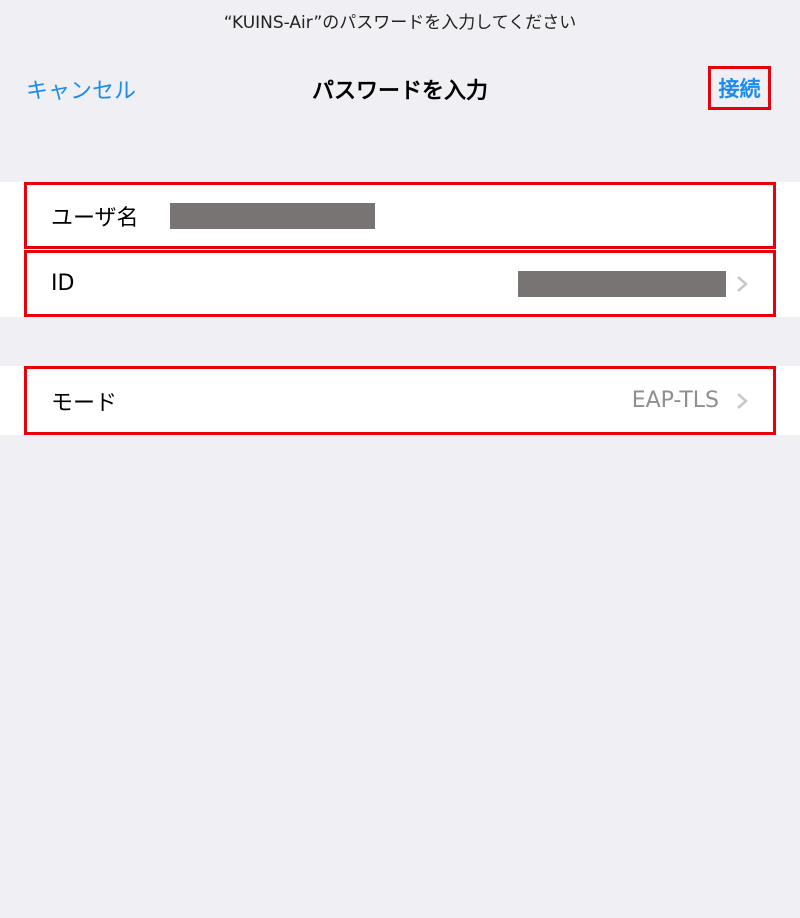  I want to click on id-label: ID, so click(63, 283).